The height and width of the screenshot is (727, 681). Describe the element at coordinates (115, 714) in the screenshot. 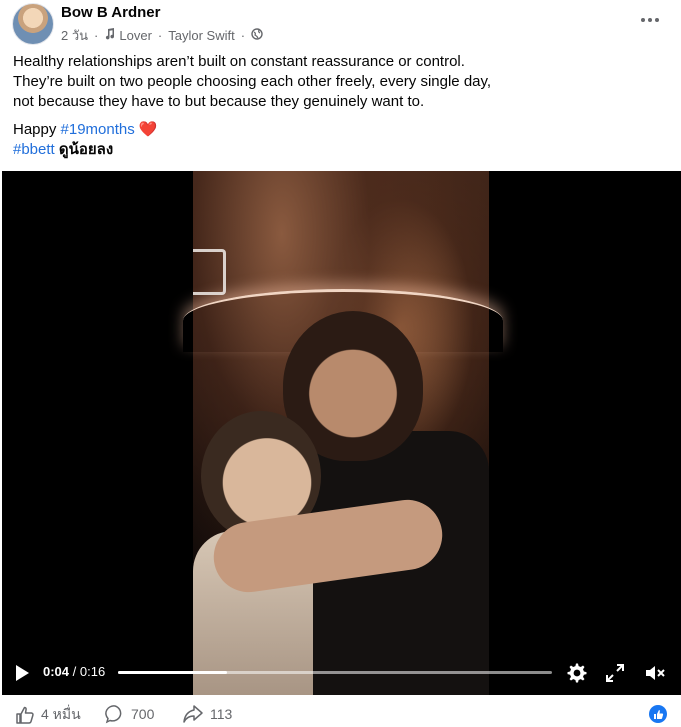

I see `comment-icon` at that location.